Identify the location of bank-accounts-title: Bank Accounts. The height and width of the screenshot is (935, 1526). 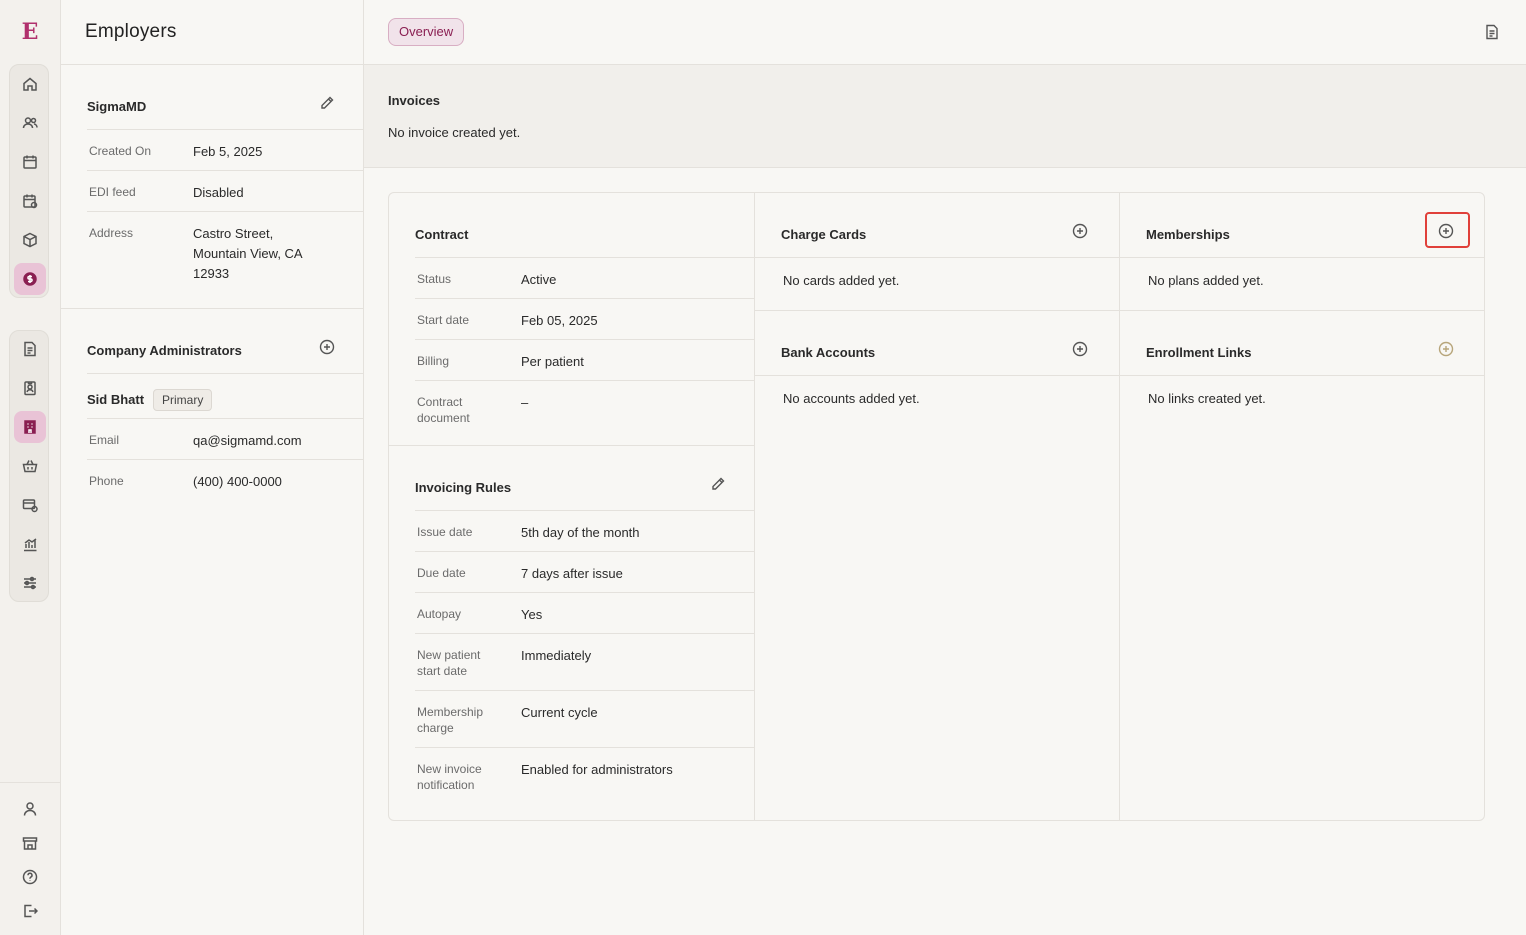
(828, 352).